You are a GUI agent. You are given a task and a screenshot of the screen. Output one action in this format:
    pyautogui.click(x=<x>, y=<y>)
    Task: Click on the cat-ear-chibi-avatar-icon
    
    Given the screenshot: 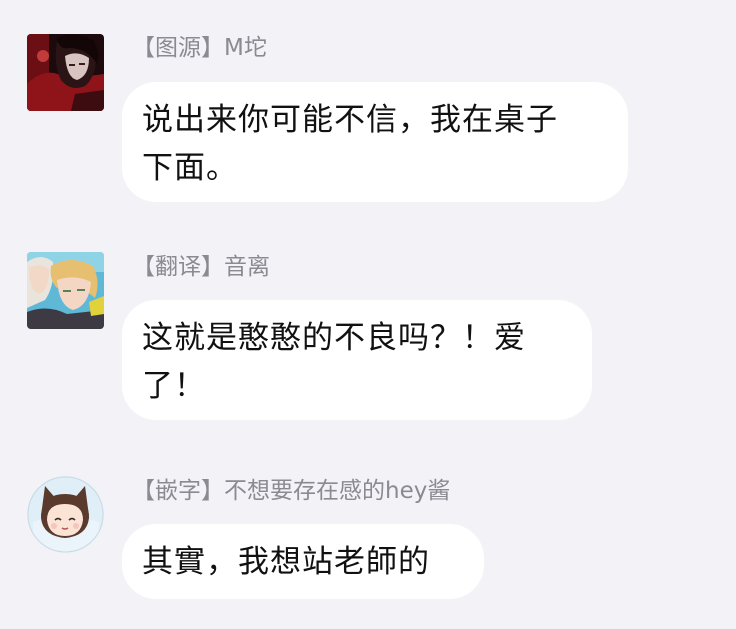 What is the action you would take?
    pyautogui.click(x=65, y=514)
    